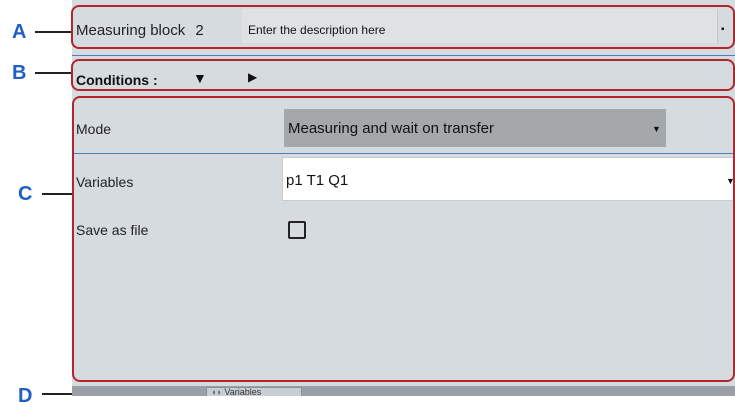 The width and height of the screenshot is (735, 407). Describe the element at coordinates (25, 194) in the screenshot. I see `callout-c: C` at that location.